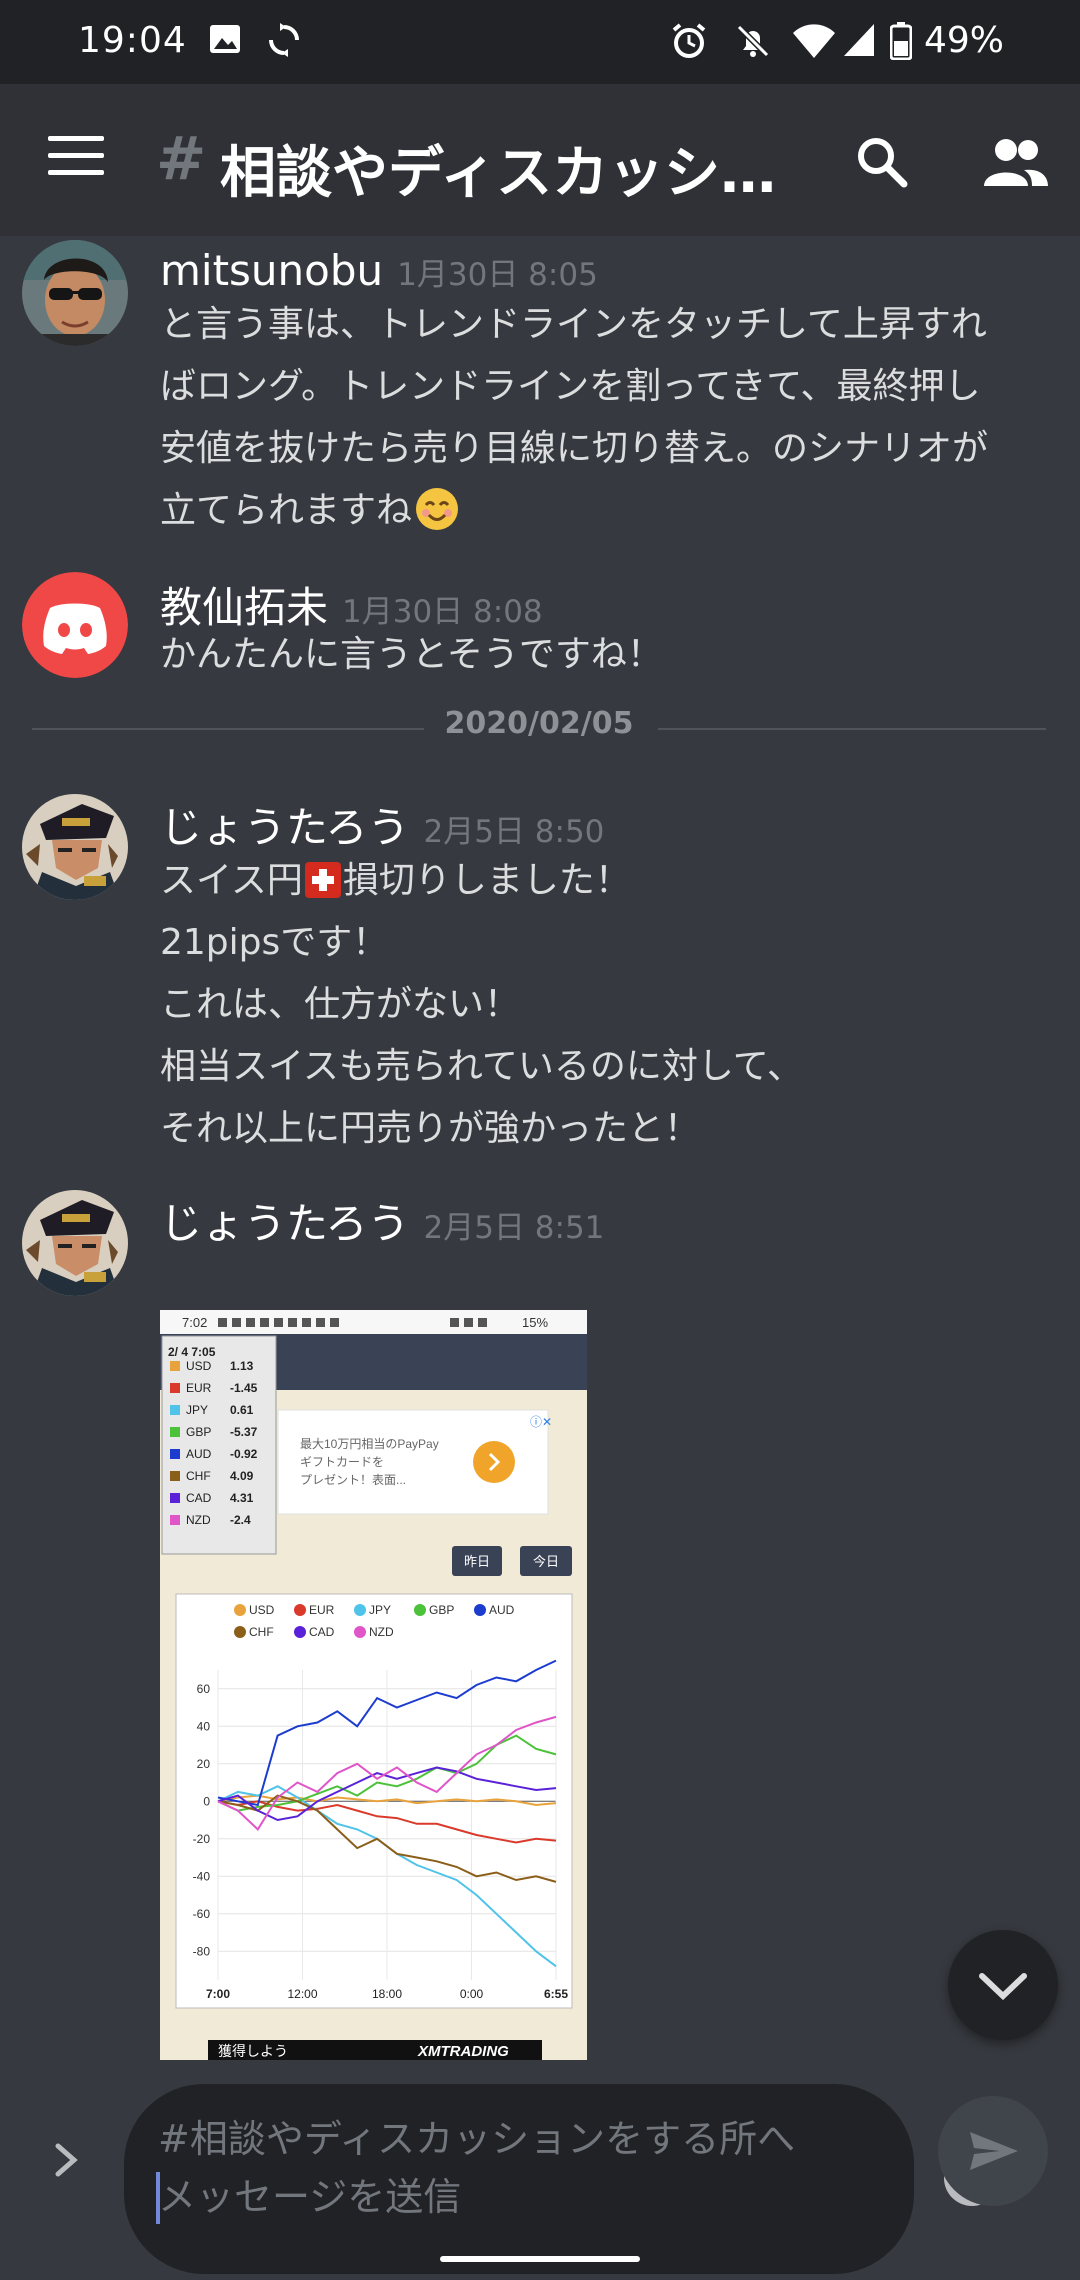 This screenshot has height=2280, width=1080. Describe the element at coordinates (202, 1876) in the screenshot. I see `y-tick-label: -40` at that location.